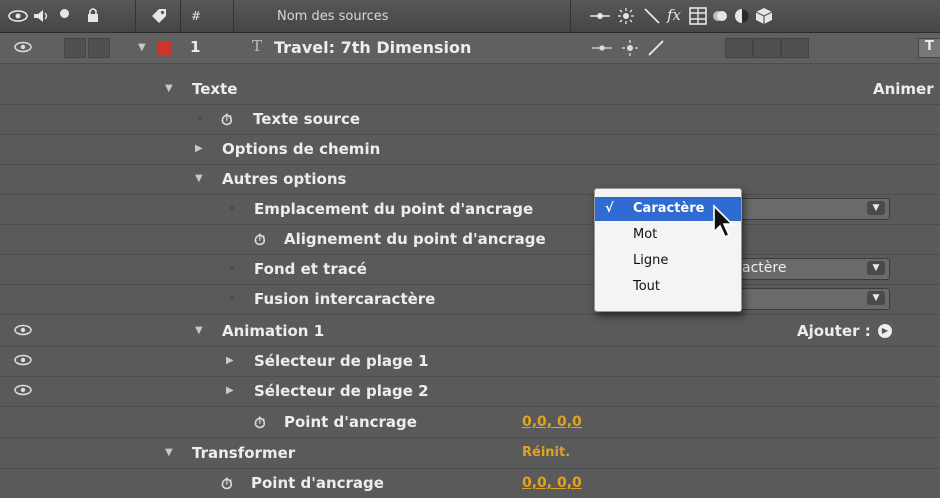 This screenshot has height=498, width=940. Describe the element at coordinates (244, 453) in the screenshot. I see `property-label: Transformer` at that location.